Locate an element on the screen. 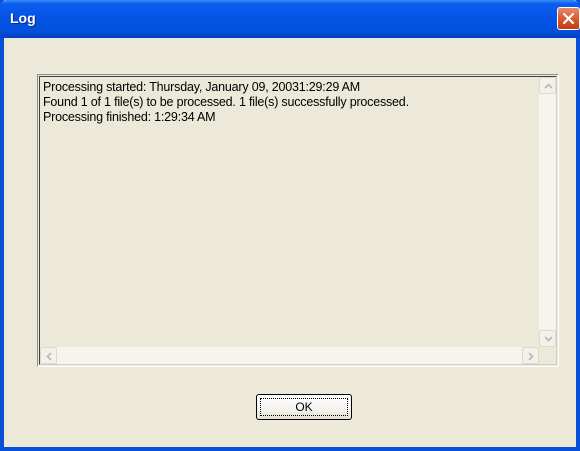  title-bar: Log is located at coordinates (290, 19).